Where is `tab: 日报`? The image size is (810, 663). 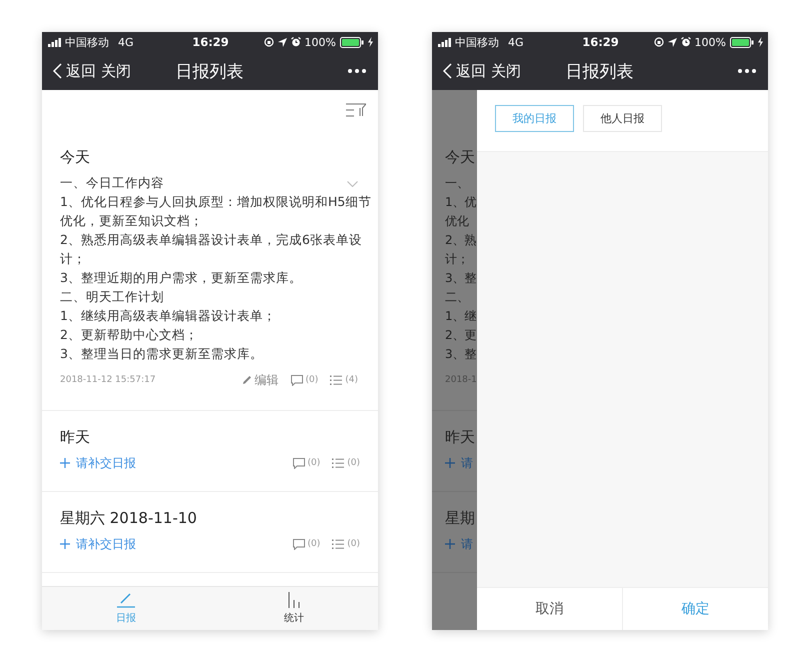
tab: 日报 is located at coordinates (126, 608).